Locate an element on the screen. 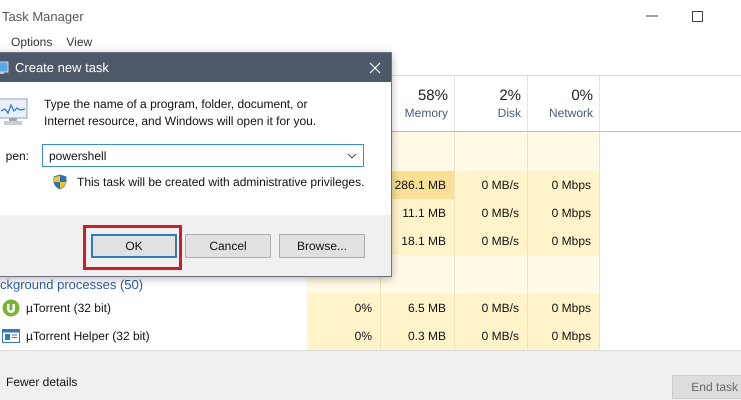  group-heading: ckground processes (50) is located at coordinates (72, 284).